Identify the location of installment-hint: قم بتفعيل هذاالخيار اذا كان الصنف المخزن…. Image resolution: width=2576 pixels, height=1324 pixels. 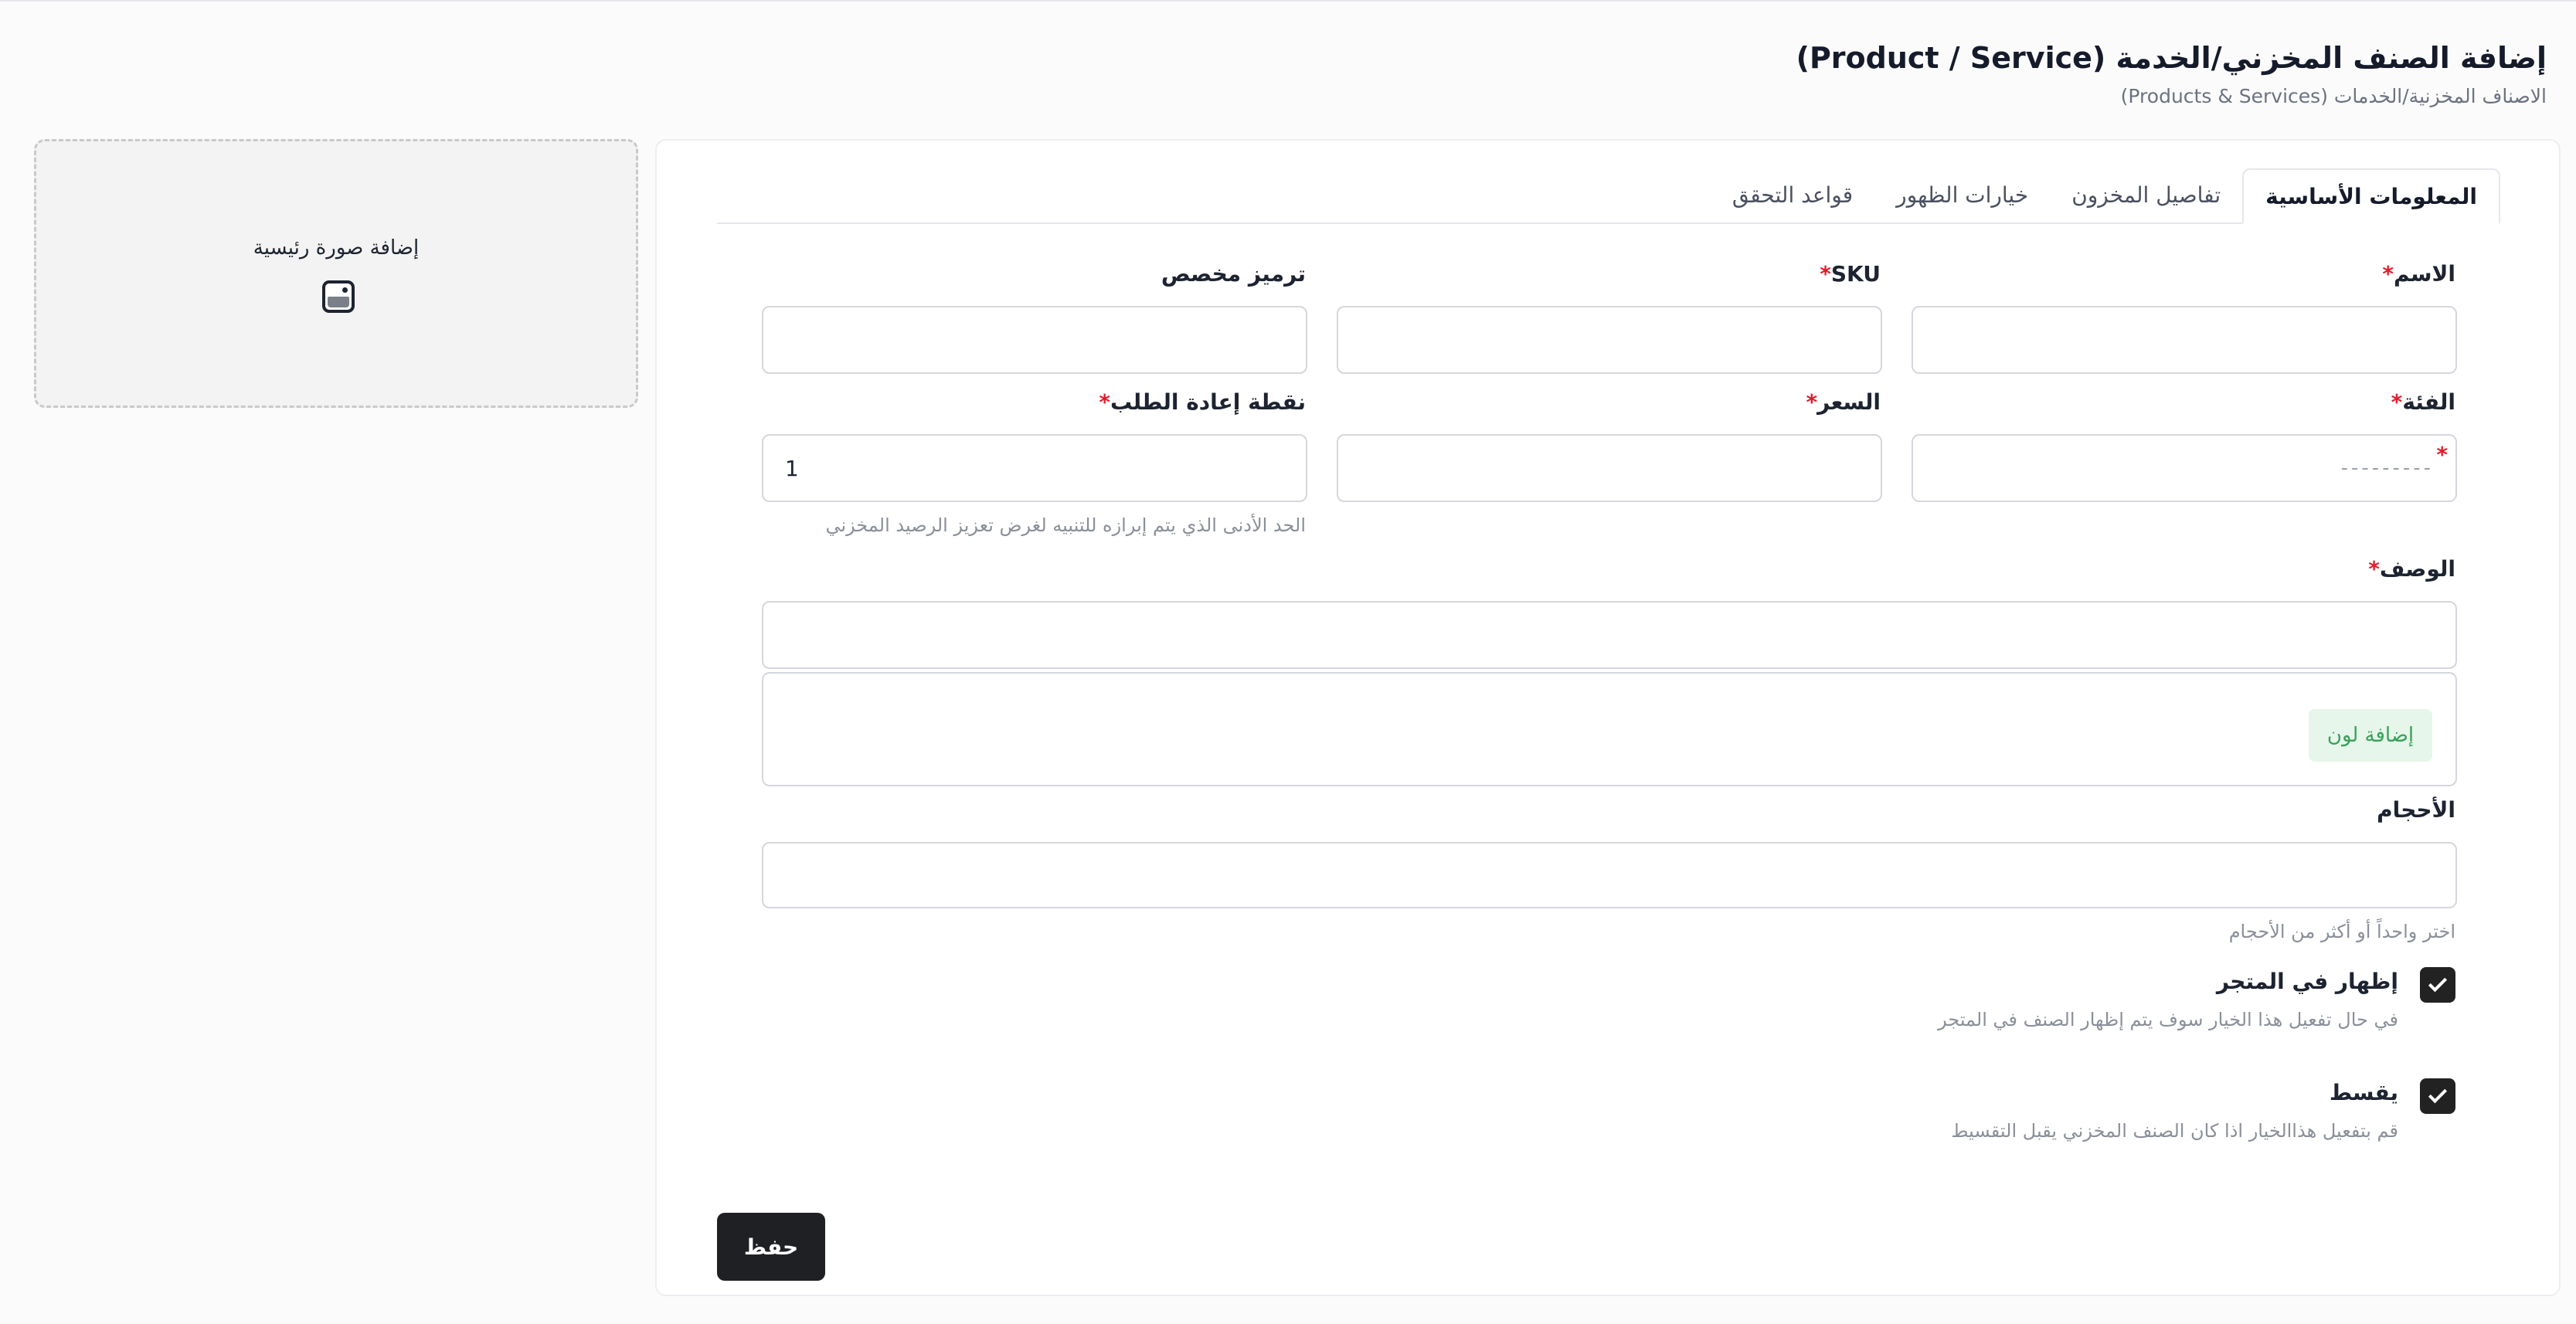
(2174, 1131).